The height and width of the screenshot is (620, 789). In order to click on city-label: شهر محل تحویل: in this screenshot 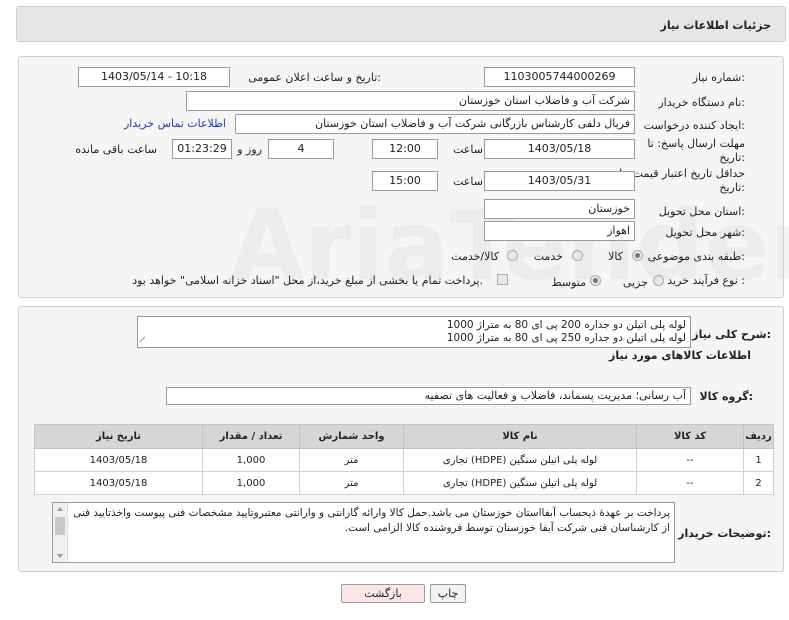, I will do `click(705, 232)`.